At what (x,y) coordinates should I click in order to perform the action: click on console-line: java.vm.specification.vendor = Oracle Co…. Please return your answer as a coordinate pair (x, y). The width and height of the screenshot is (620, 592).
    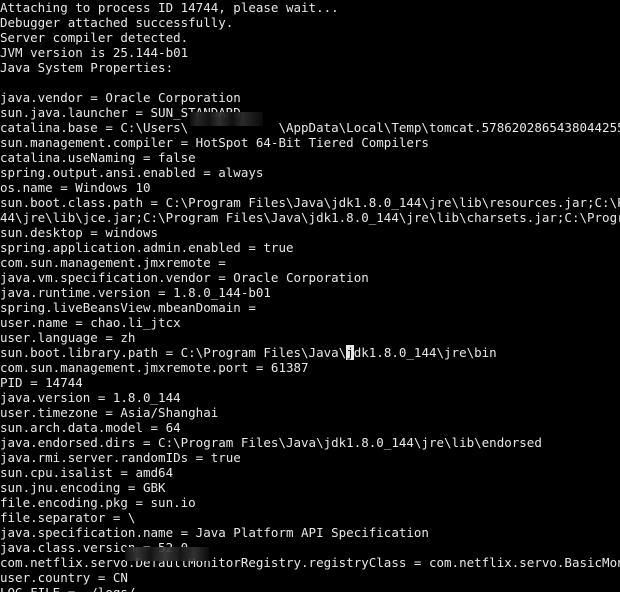
    Looking at the image, I should click on (184, 277).